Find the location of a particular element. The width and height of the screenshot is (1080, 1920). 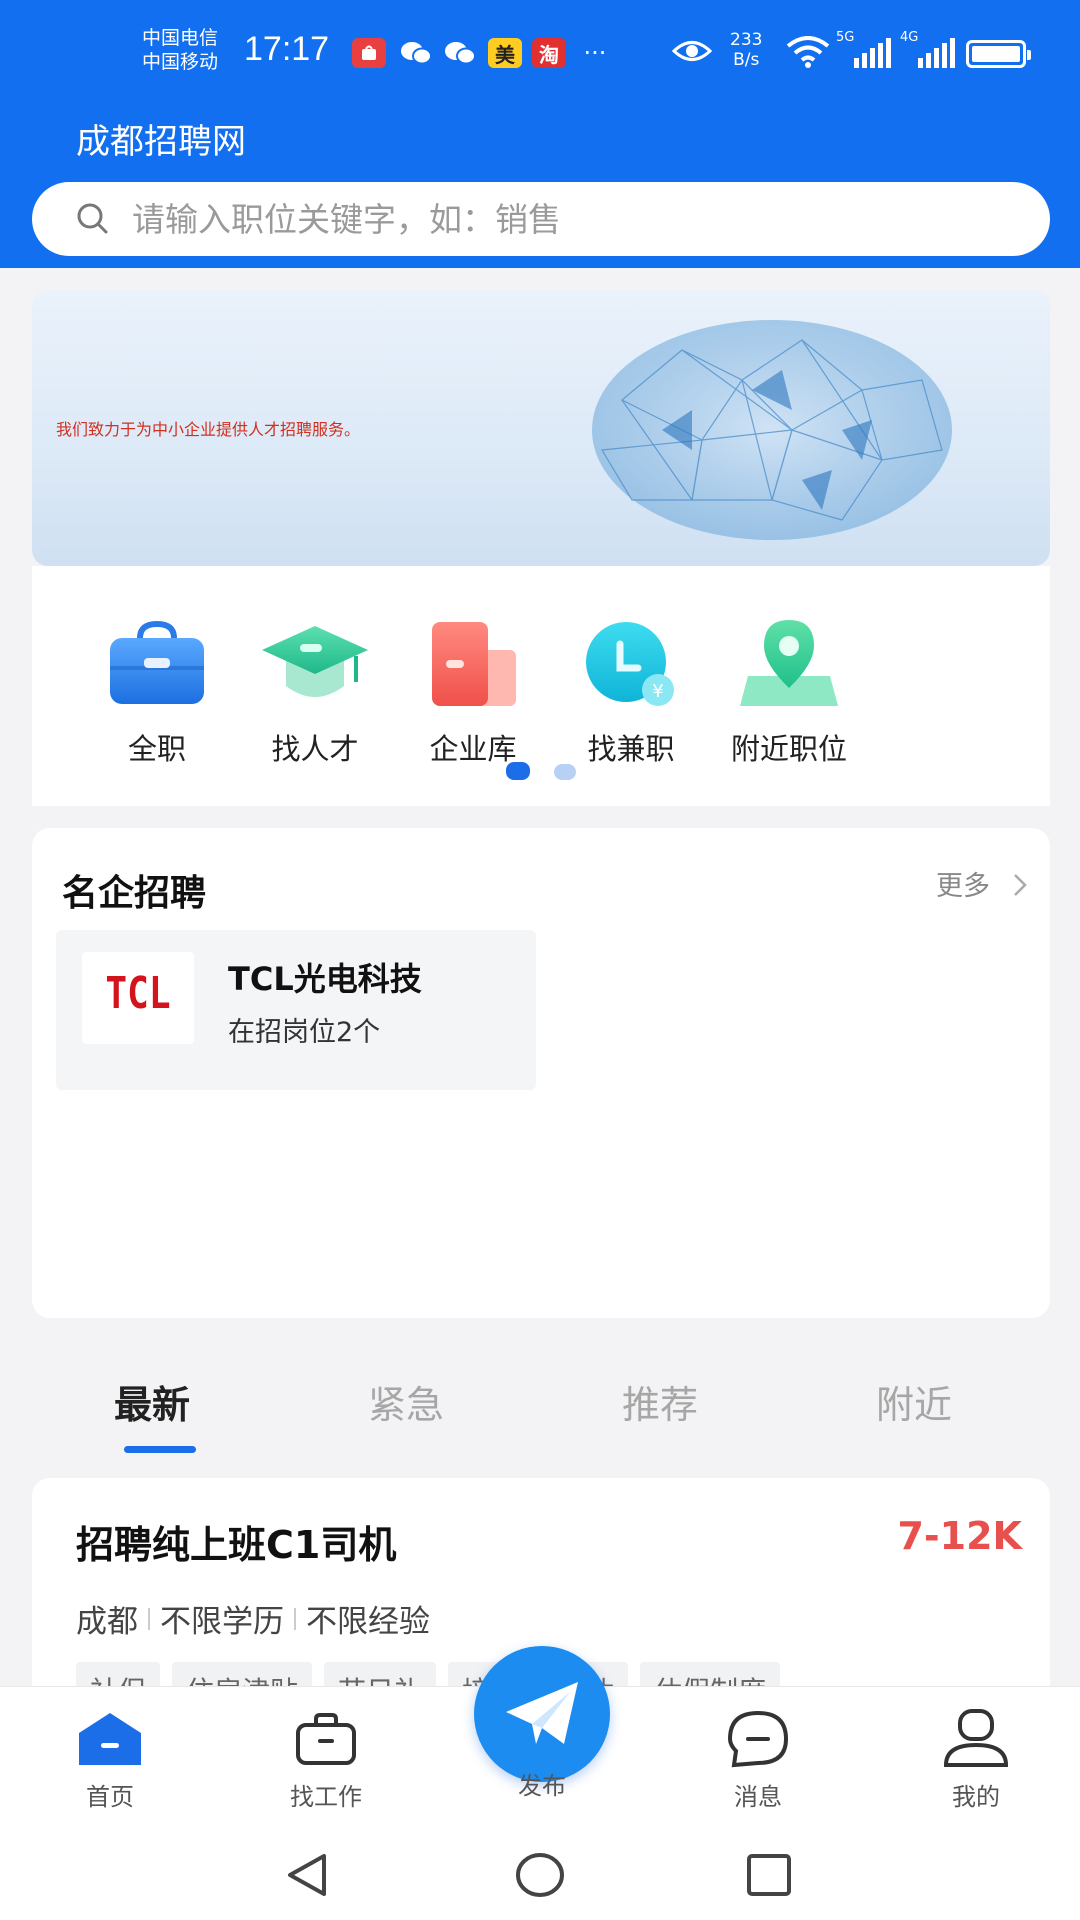

company-open-positions: 在招岗位2个 is located at coordinates (304, 1032).